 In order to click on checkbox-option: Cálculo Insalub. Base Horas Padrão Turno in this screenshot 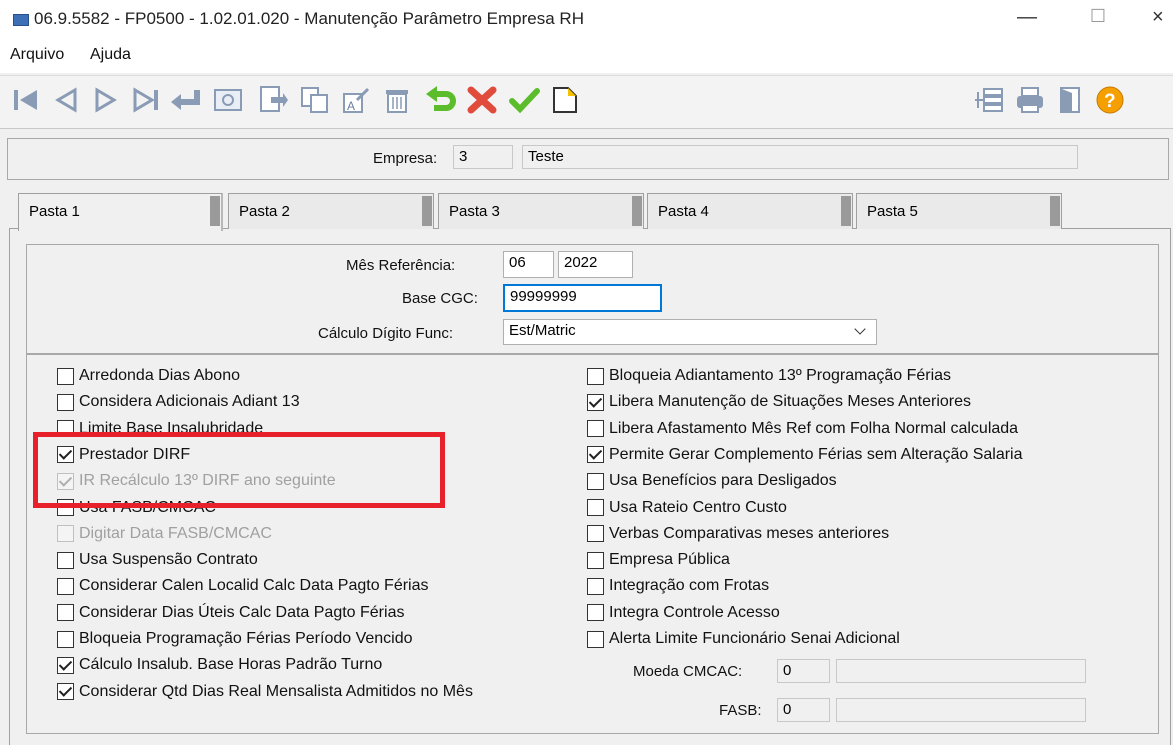, I will do `click(219, 665)`.